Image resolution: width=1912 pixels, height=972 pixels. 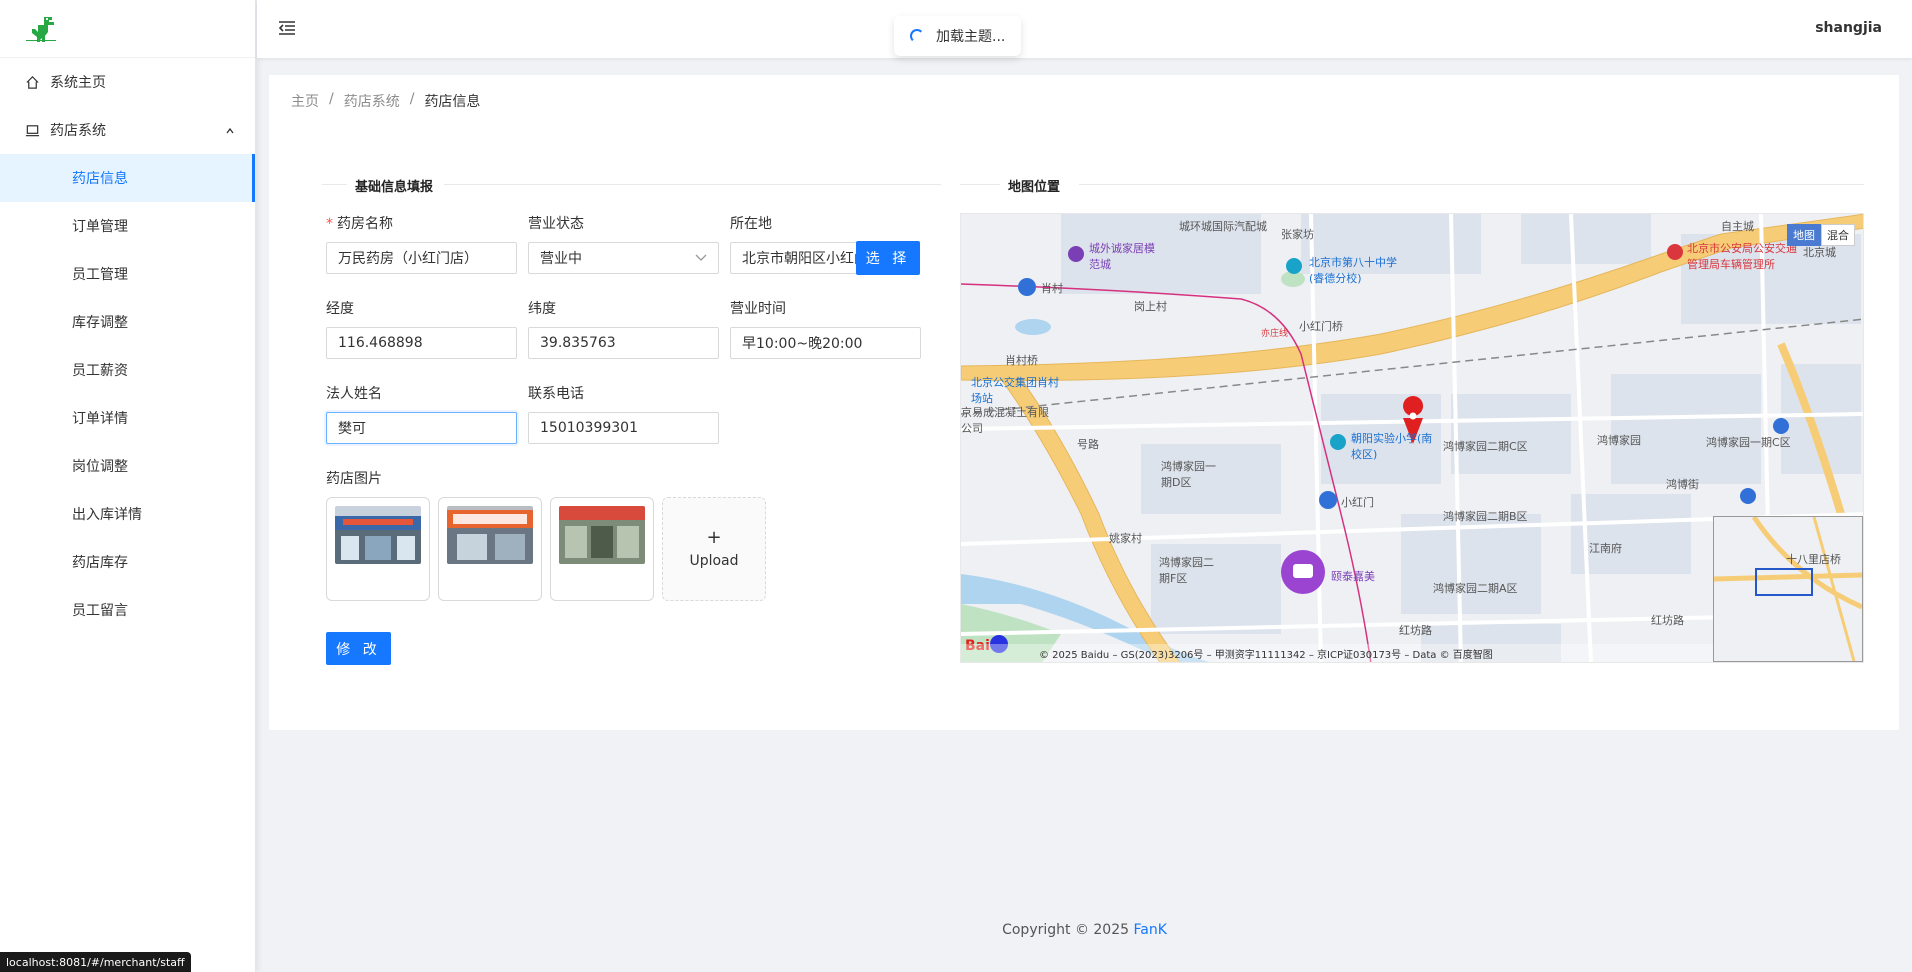 What do you see at coordinates (556, 224) in the screenshot?
I see `business-status-label: 营业状态` at bounding box center [556, 224].